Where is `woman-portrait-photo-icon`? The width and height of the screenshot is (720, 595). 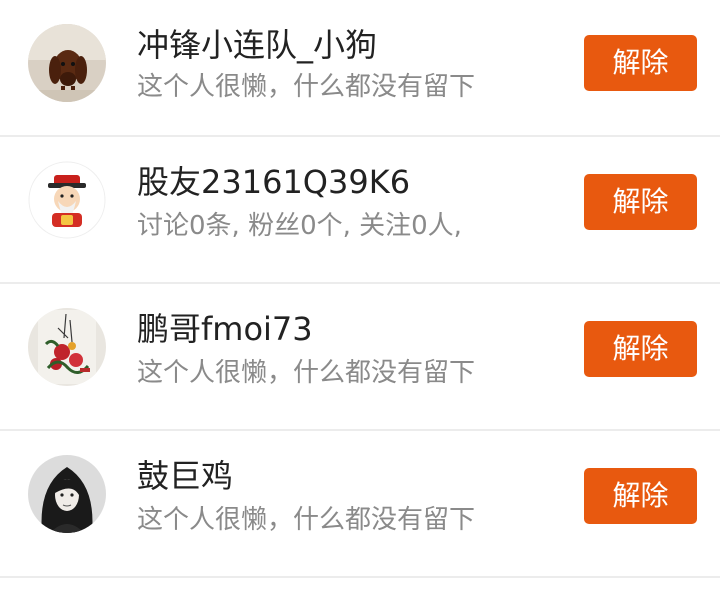 woman-portrait-photo-icon is located at coordinates (67, 494).